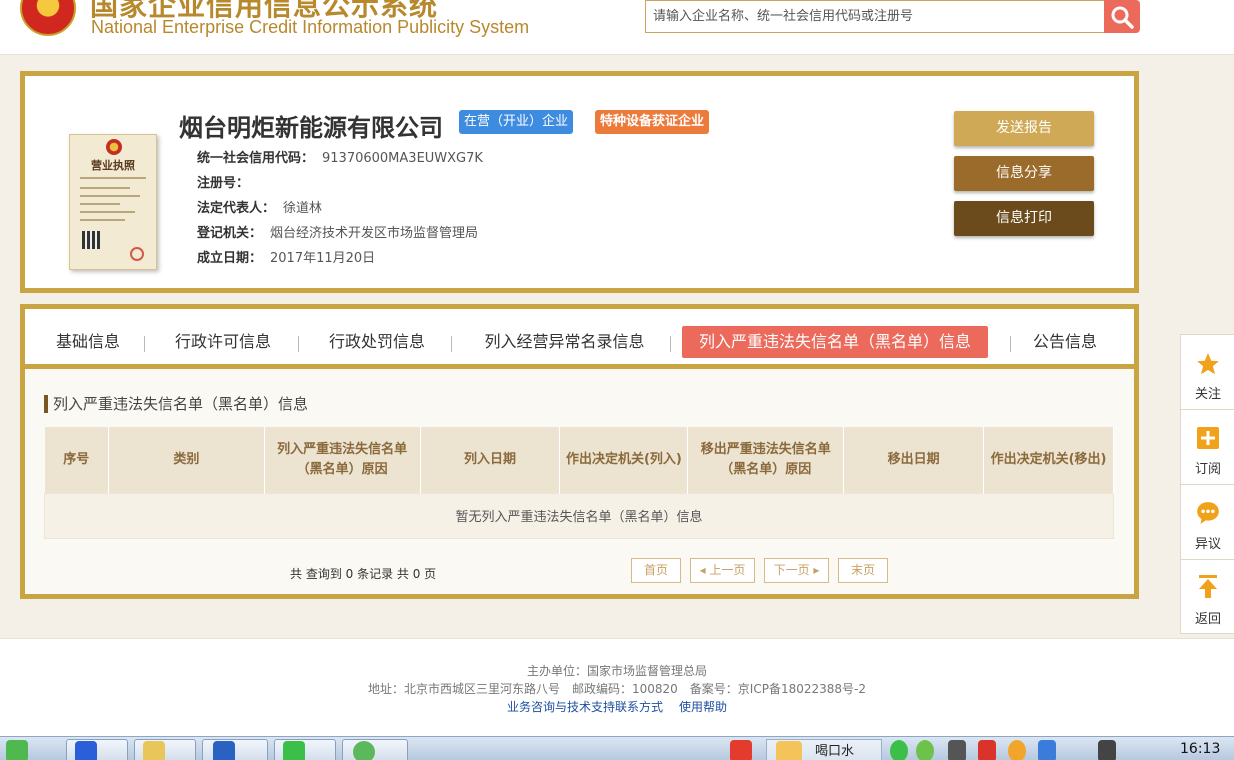 This screenshot has width=1234, height=760. Describe the element at coordinates (1024, 173) in the screenshot. I see `share-info-button: 信息分享` at that location.